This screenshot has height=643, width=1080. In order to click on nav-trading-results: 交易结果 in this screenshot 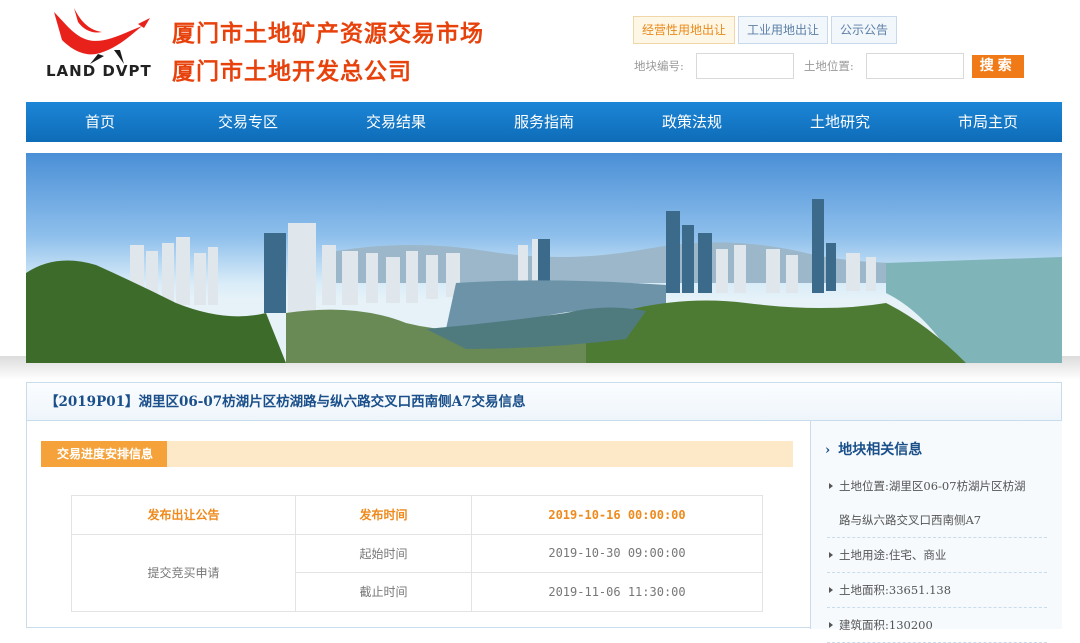, I will do `click(396, 122)`.